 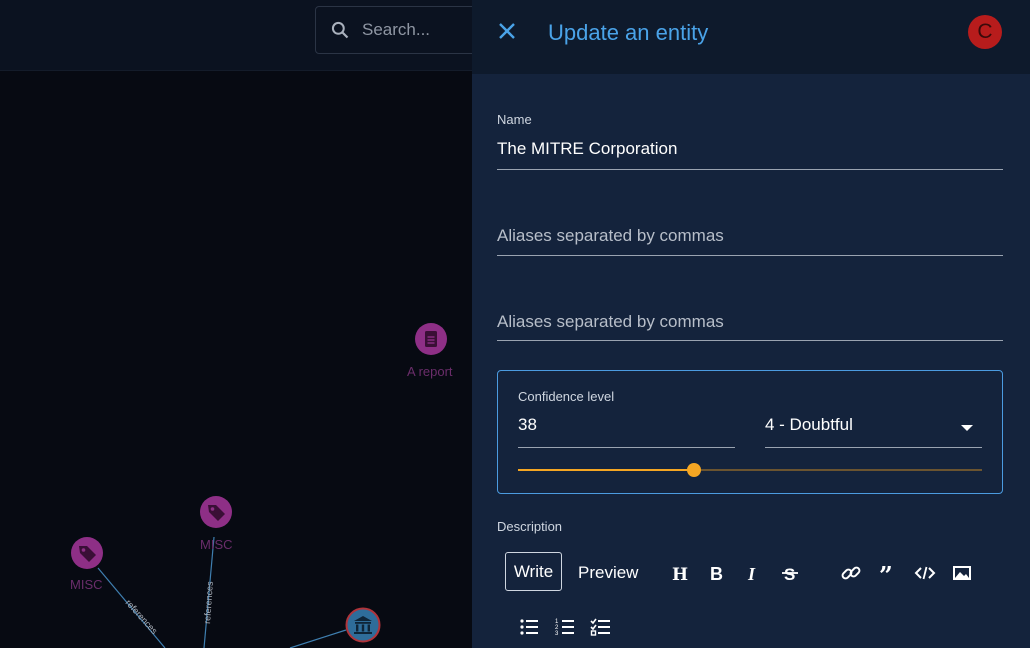 What do you see at coordinates (527, 424) in the screenshot?
I see `confidence-value: 38` at bounding box center [527, 424].